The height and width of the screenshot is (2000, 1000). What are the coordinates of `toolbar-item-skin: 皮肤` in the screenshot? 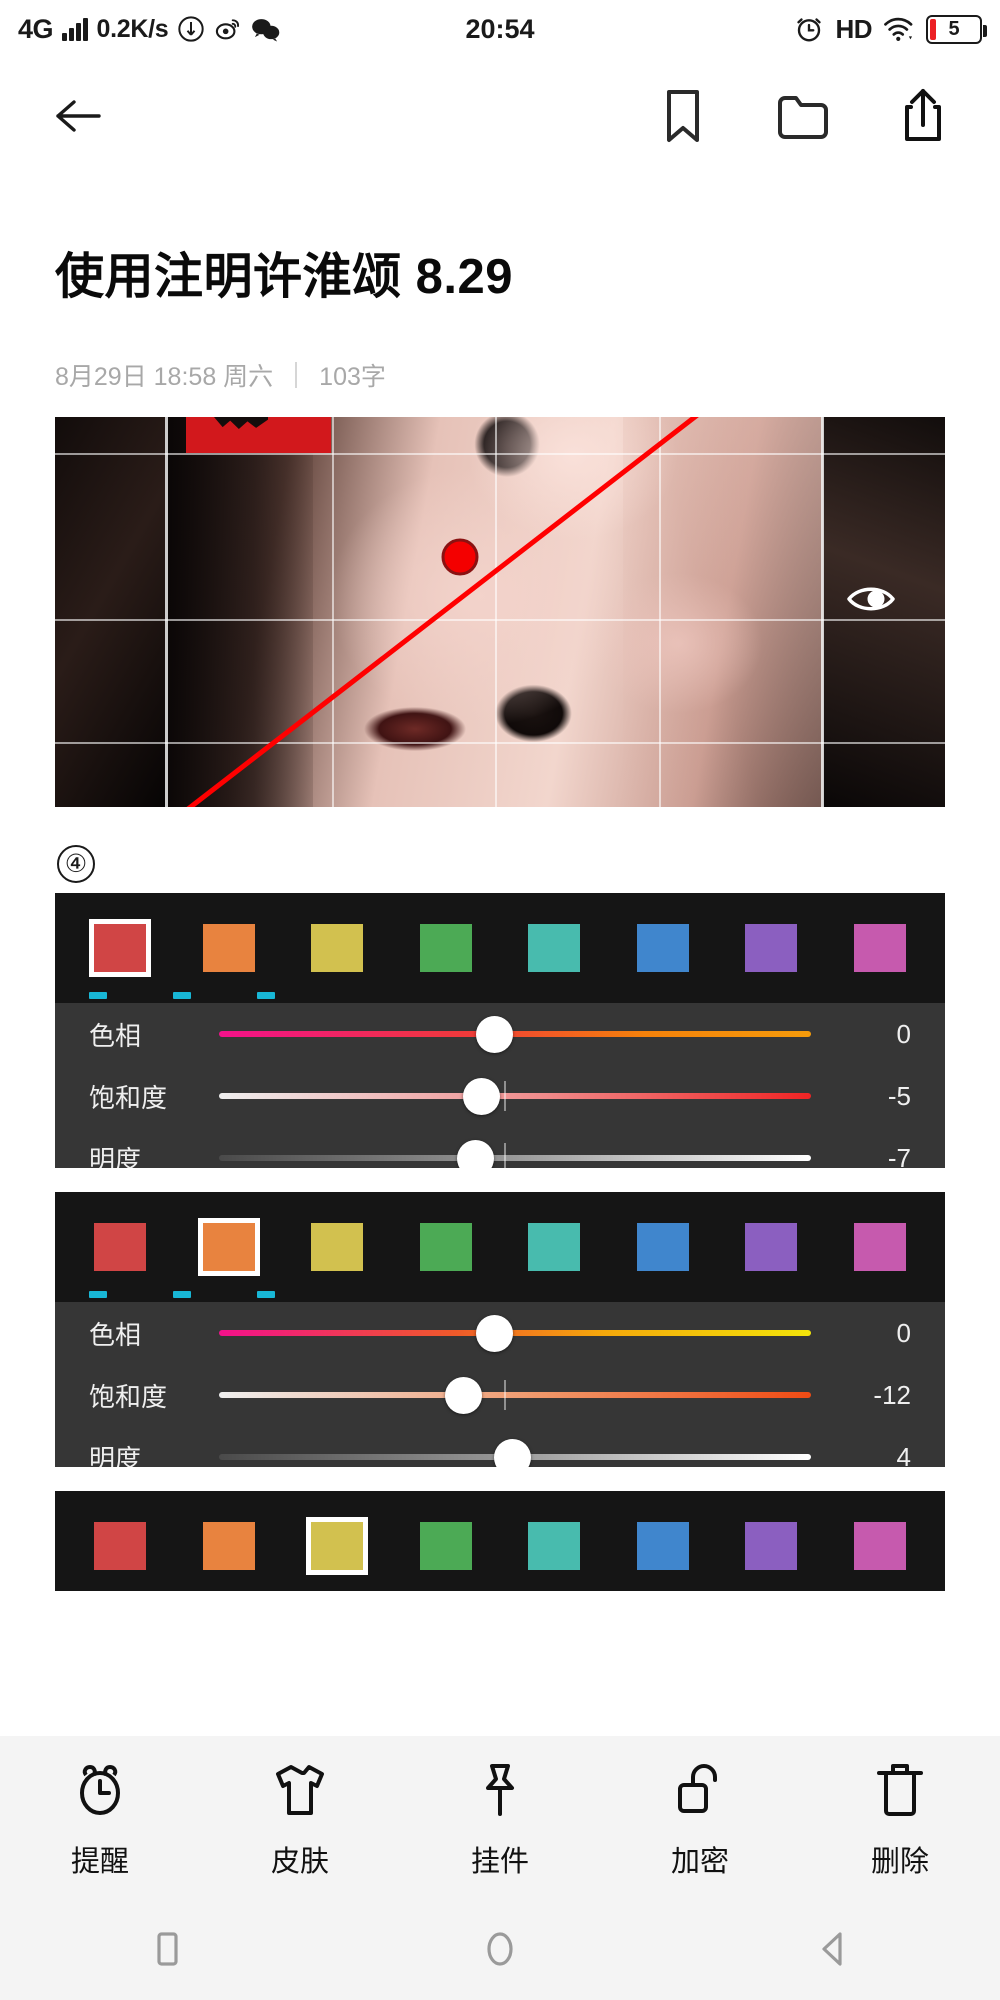 It's located at (300, 1820).